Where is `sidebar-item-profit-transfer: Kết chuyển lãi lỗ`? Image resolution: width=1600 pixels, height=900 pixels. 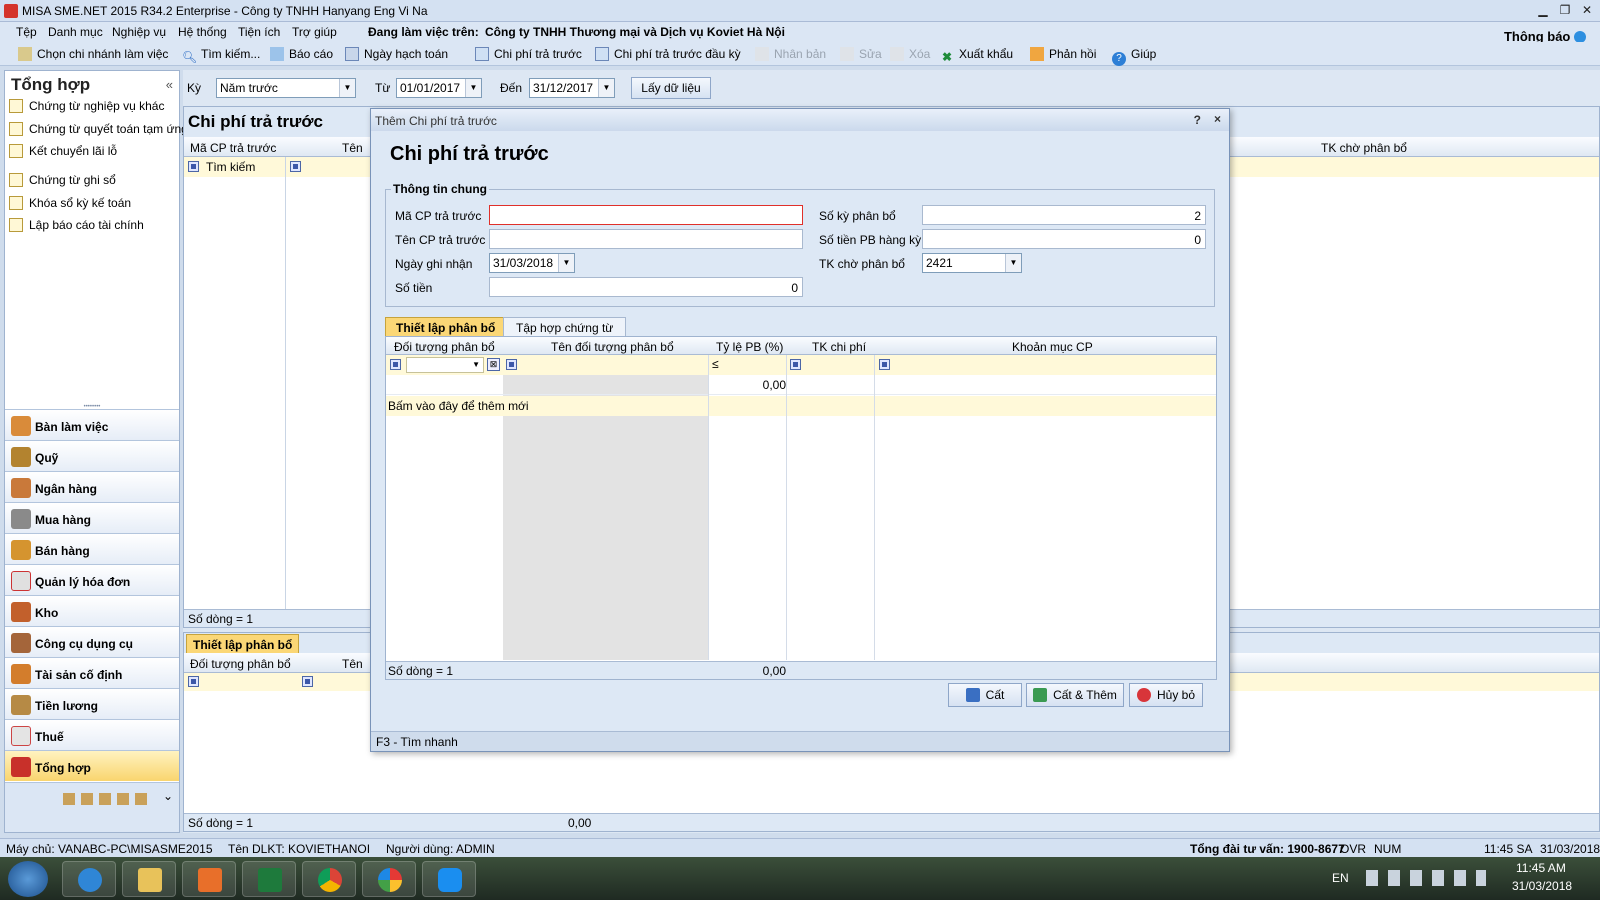 sidebar-item-profit-transfer: Kết chuyển lãi lỗ is located at coordinates (63, 151).